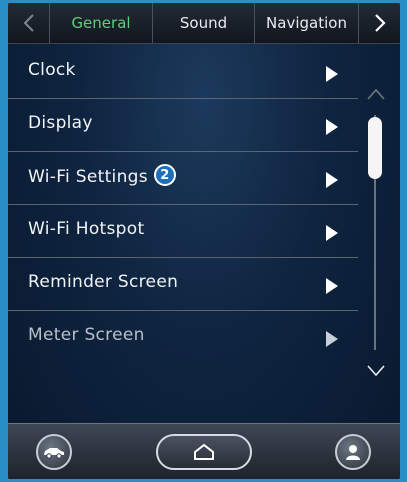 The width and height of the screenshot is (407, 482). I want to click on bottom-bar, so click(204, 451).